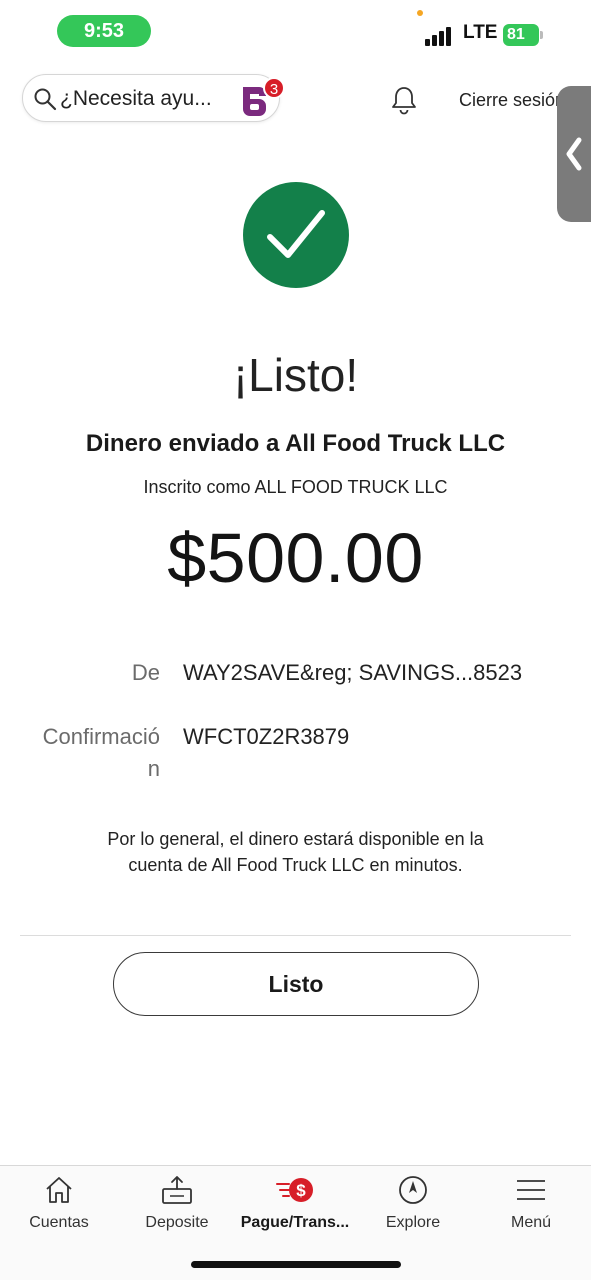 Image resolution: width=591 pixels, height=1280 pixels. Describe the element at coordinates (531, 1190) in the screenshot. I see `menu-icon` at that location.